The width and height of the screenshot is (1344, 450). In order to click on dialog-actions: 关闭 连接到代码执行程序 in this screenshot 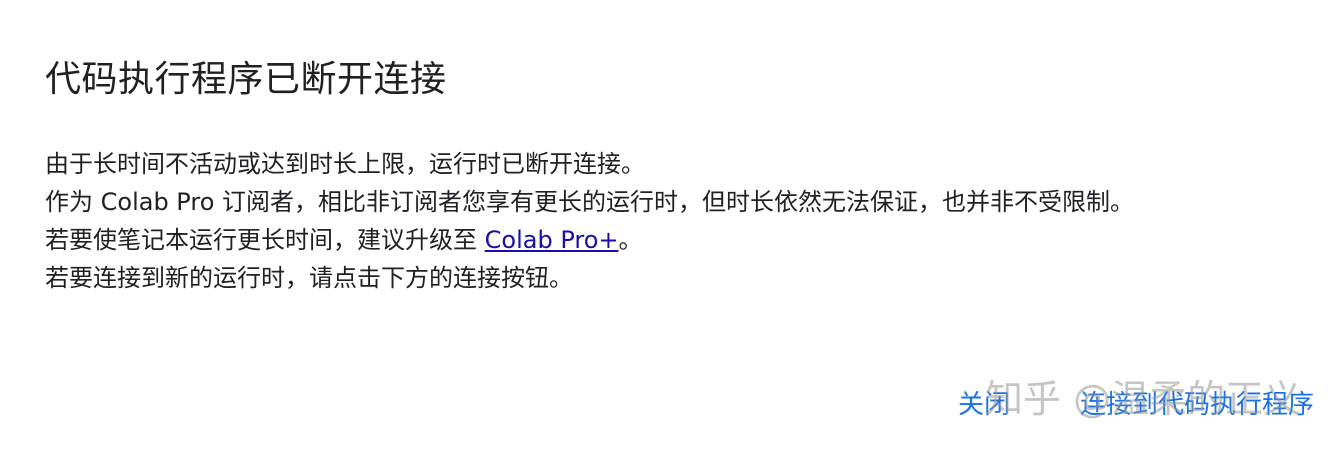, I will do `click(1136, 402)`.